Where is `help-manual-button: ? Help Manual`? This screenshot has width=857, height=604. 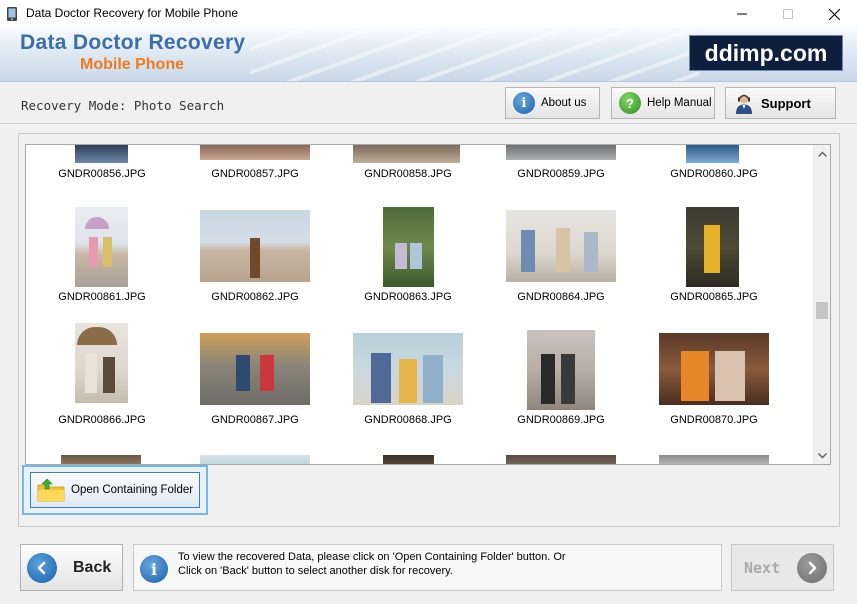 help-manual-button: ? Help Manual is located at coordinates (663, 103).